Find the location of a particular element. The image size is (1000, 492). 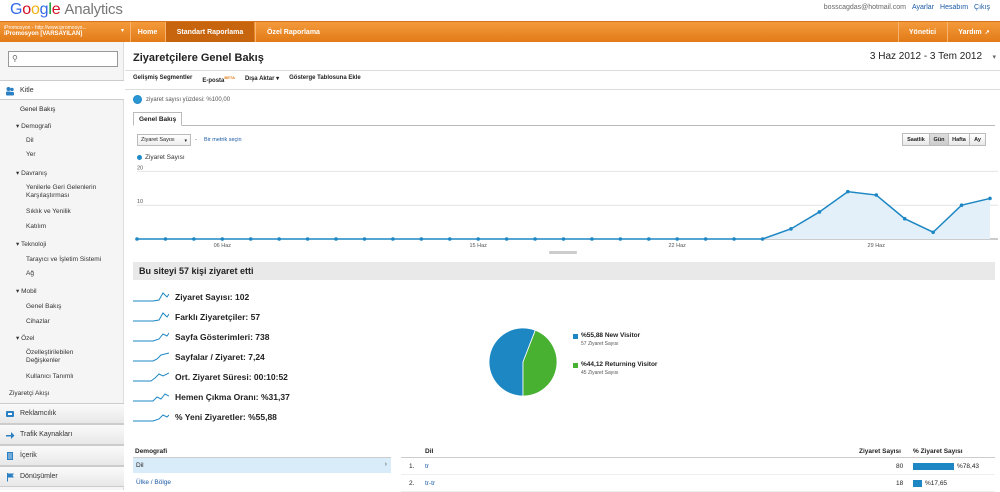

metric-bounce-rate: Hemen Çıkma Oranı: %31,37 is located at coordinates (211, 397).